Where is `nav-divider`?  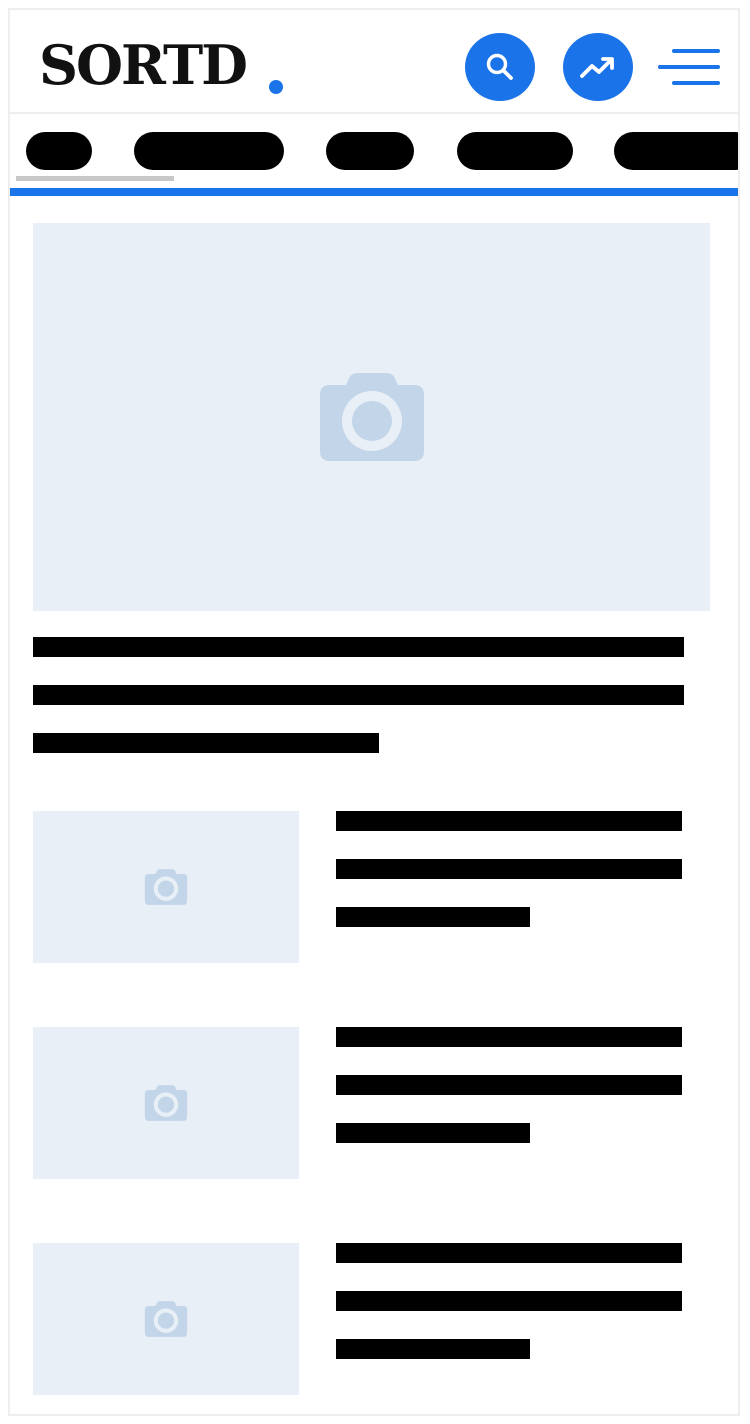
nav-divider is located at coordinates (374, 192).